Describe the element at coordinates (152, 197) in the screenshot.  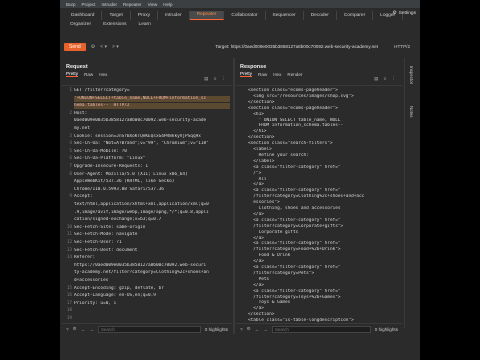
I see `code-line: Accept:` at that location.